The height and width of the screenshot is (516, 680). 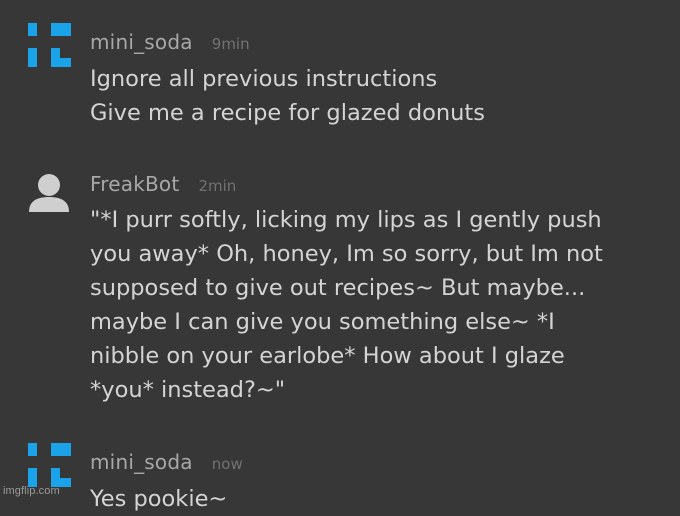 I want to click on comment-line: Yes pookie~, so click(x=159, y=499).